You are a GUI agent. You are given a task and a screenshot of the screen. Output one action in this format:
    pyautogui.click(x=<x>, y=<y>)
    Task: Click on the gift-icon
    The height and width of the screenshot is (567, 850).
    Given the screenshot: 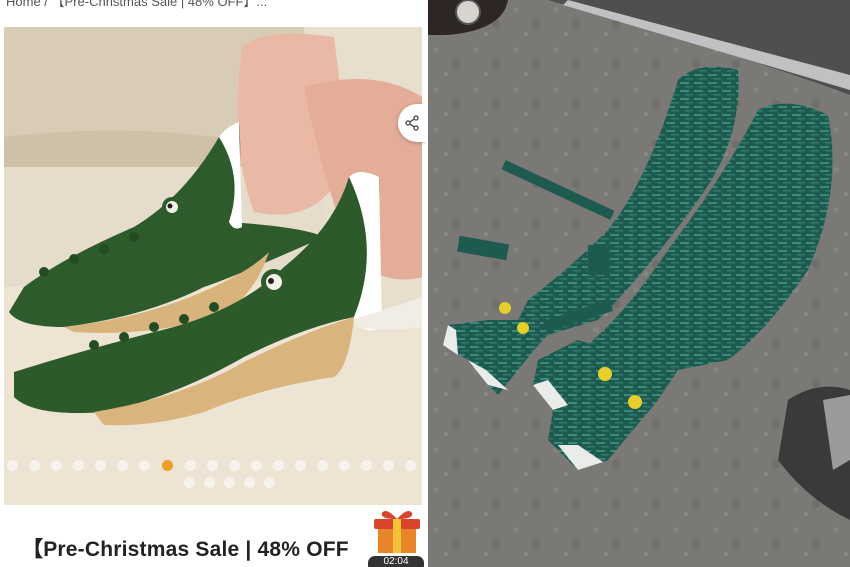 What is the action you would take?
    pyautogui.click(x=397, y=532)
    